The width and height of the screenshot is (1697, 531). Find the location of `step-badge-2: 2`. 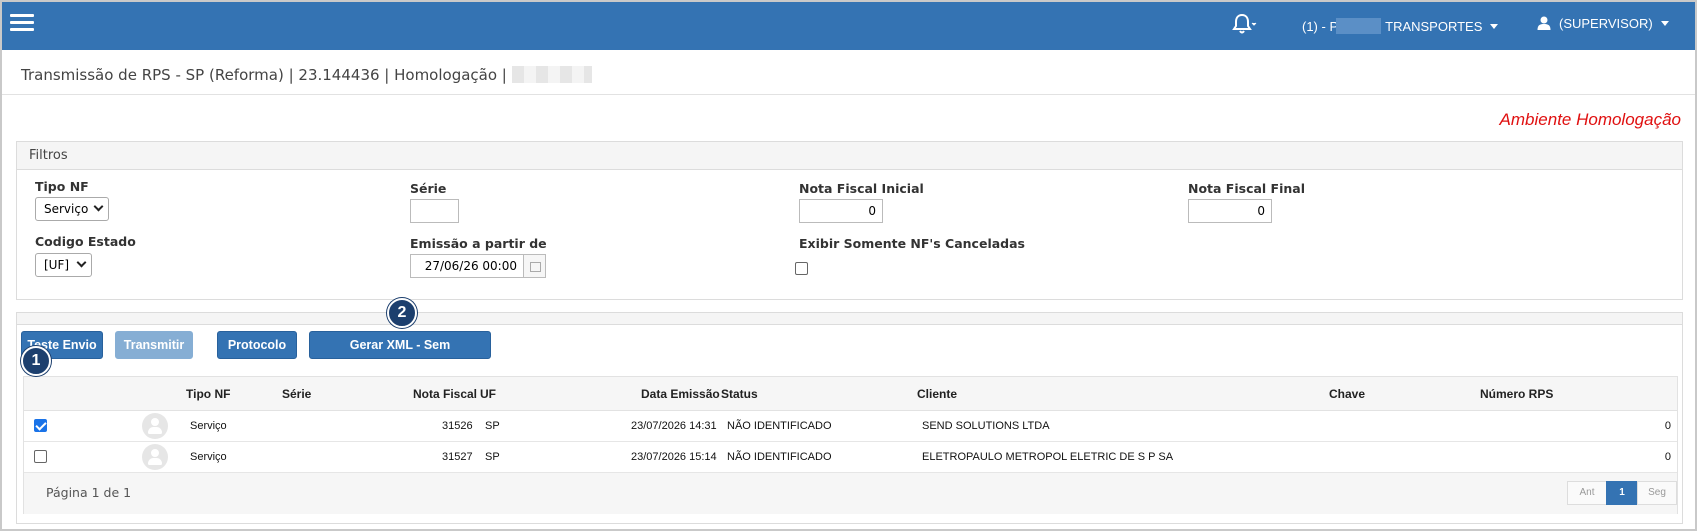

step-badge-2: 2 is located at coordinates (402, 313).